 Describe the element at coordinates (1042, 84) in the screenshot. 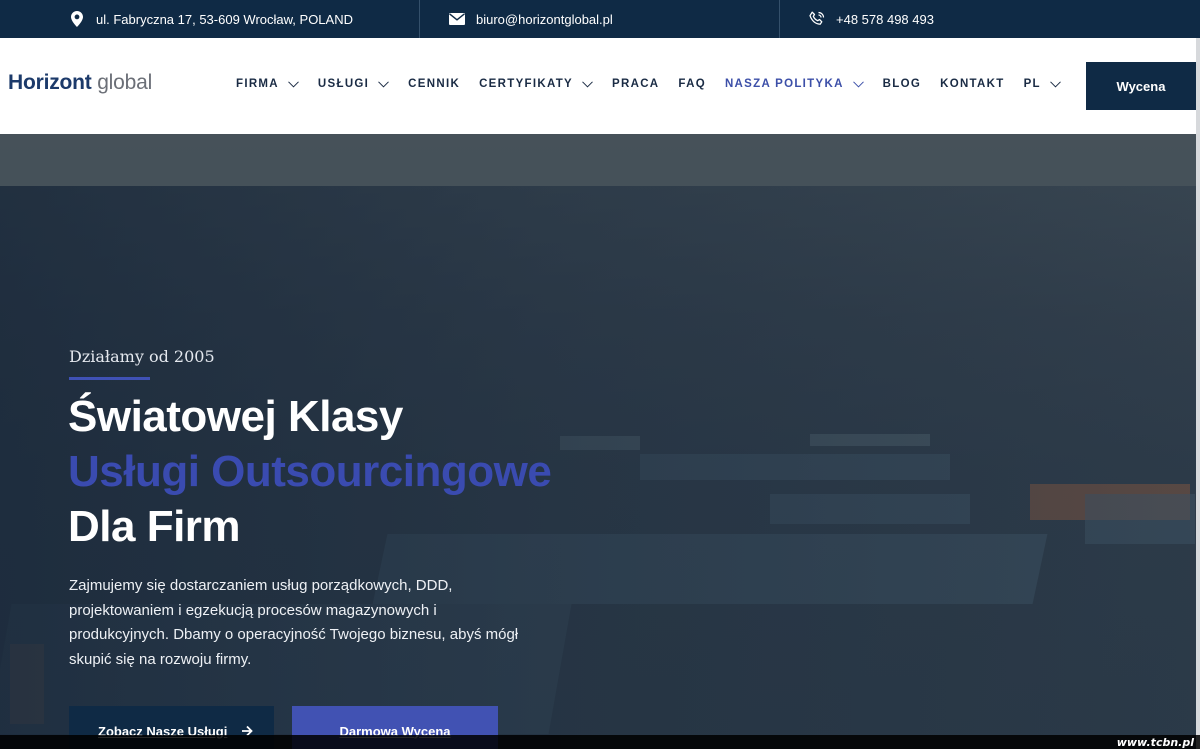

I see `language-selector: PL` at that location.